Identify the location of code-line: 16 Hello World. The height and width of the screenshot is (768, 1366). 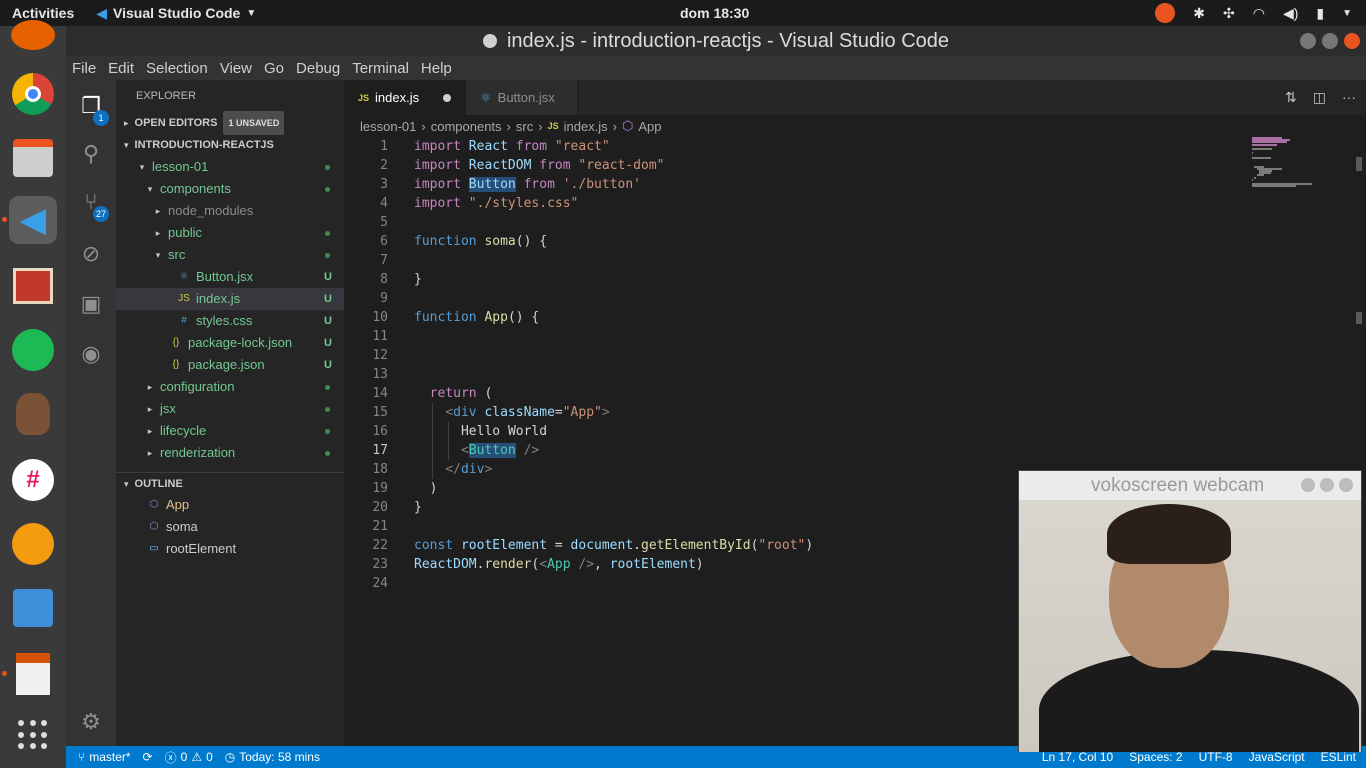
(799, 431).